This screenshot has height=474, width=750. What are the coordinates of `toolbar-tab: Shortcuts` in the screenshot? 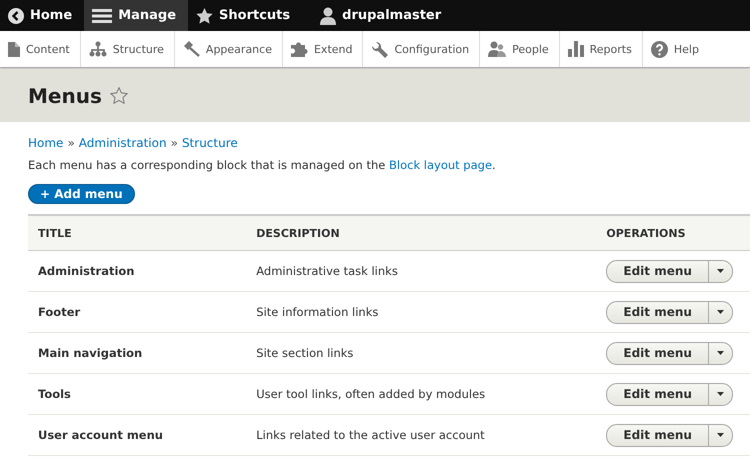 It's located at (245, 15).